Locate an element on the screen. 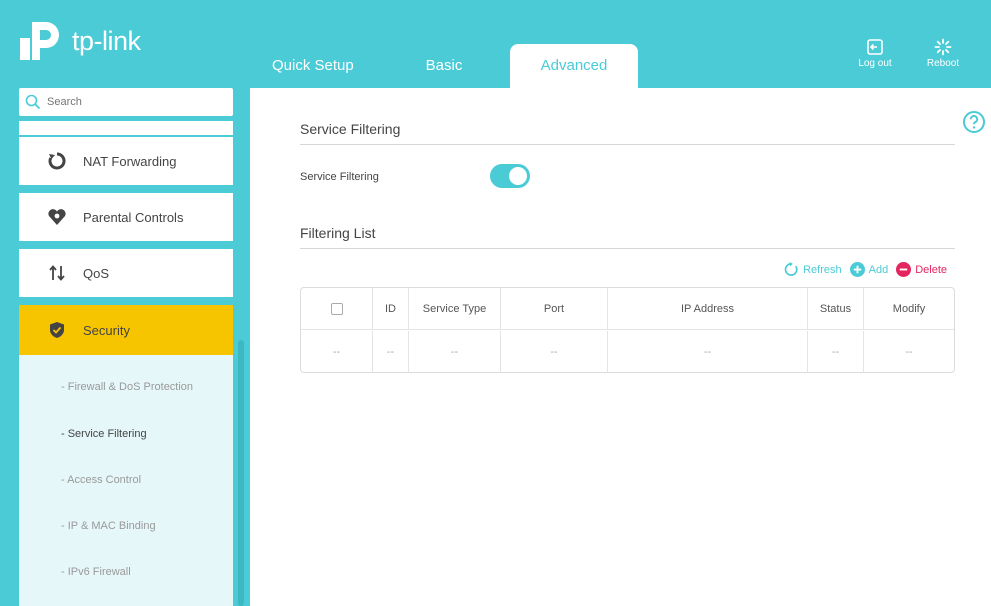 The width and height of the screenshot is (991, 606). reboot-button: Reboot is located at coordinates (943, 53).